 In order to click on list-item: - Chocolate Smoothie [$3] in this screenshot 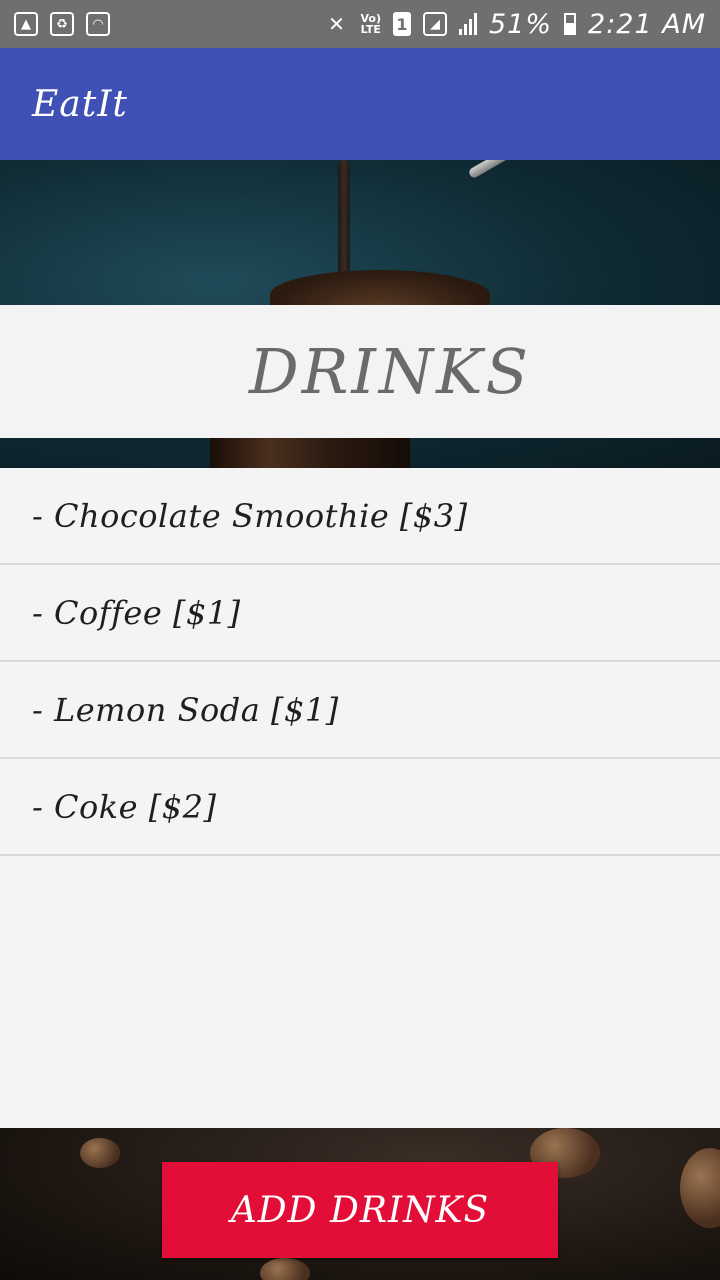, I will do `click(360, 516)`.